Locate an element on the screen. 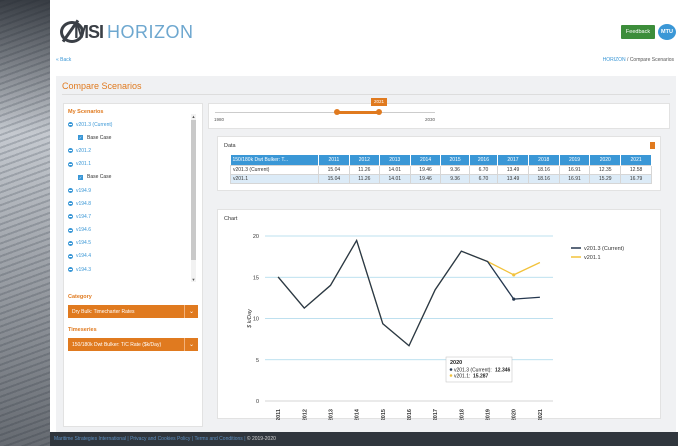 The image size is (678, 446). scenario-scrollbar: ▲ ▼ is located at coordinates (193, 198).